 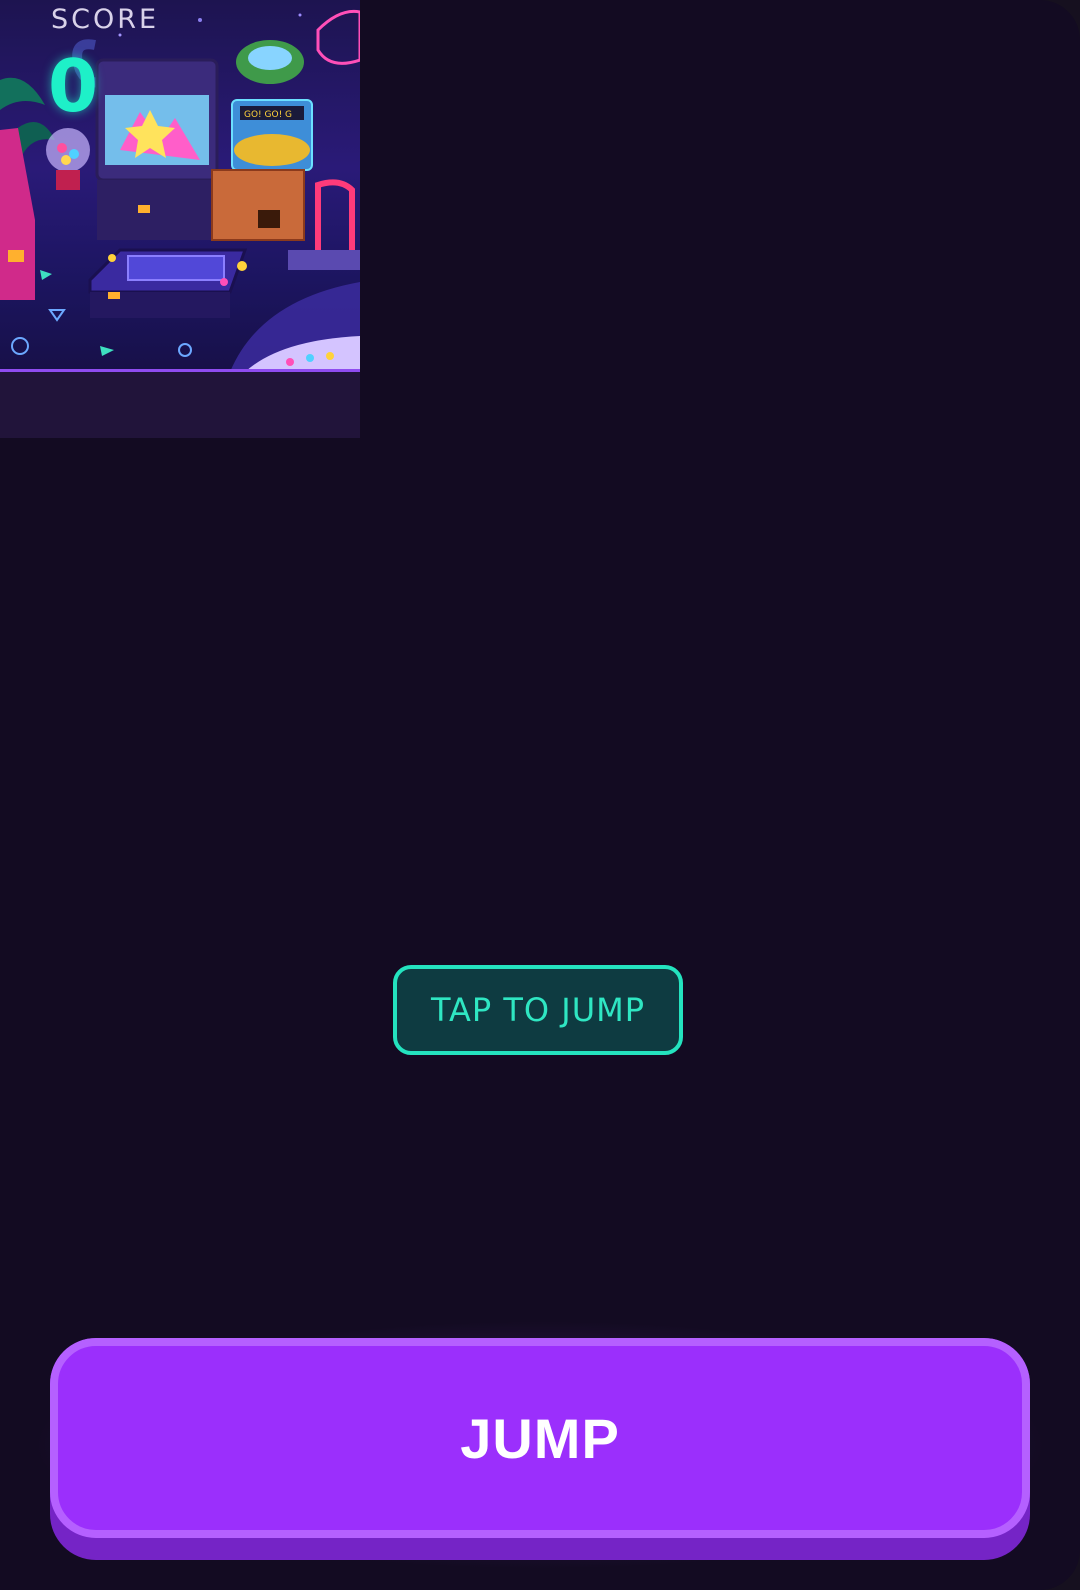 What do you see at coordinates (268, 115) in the screenshot?
I see `go-go-sign-text: GO! GO! G` at bounding box center [268, 115].